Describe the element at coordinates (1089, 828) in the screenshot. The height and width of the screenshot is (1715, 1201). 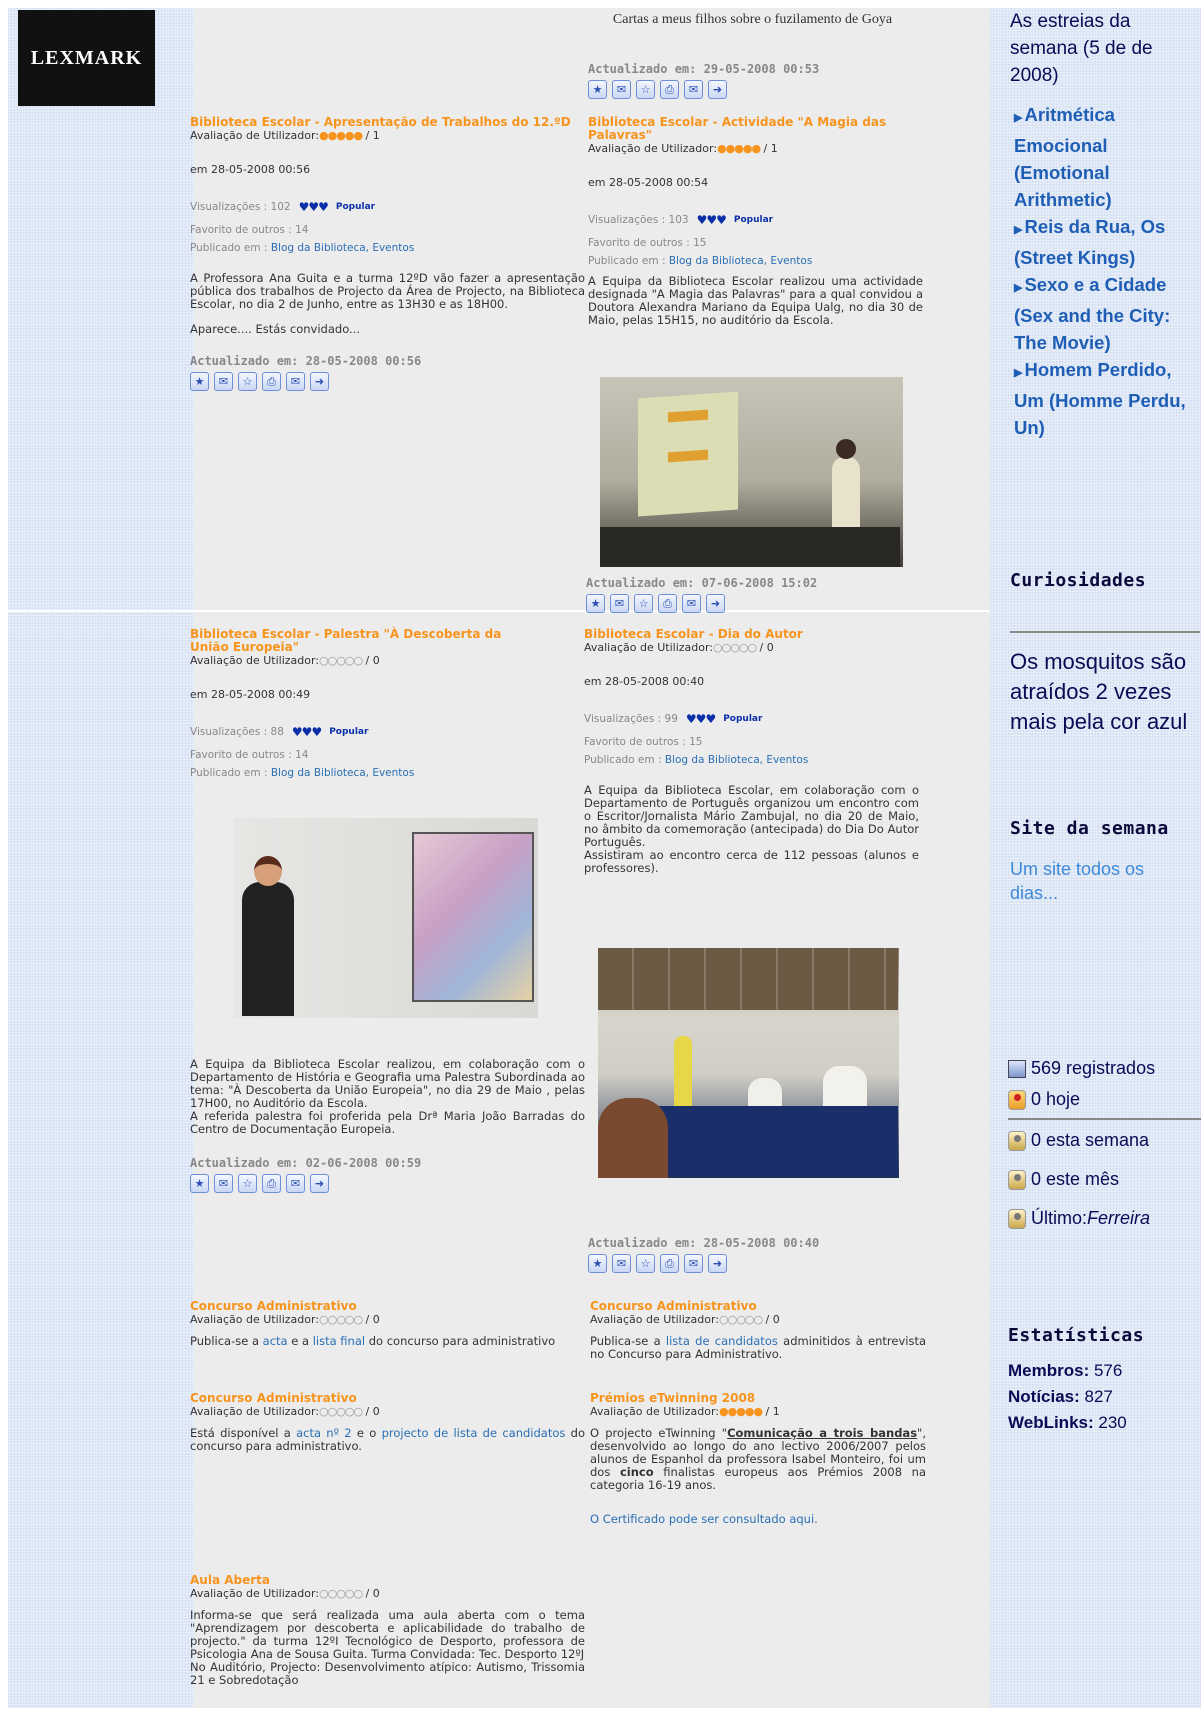
I see `site-semana-heading: Site da semana` at that location.